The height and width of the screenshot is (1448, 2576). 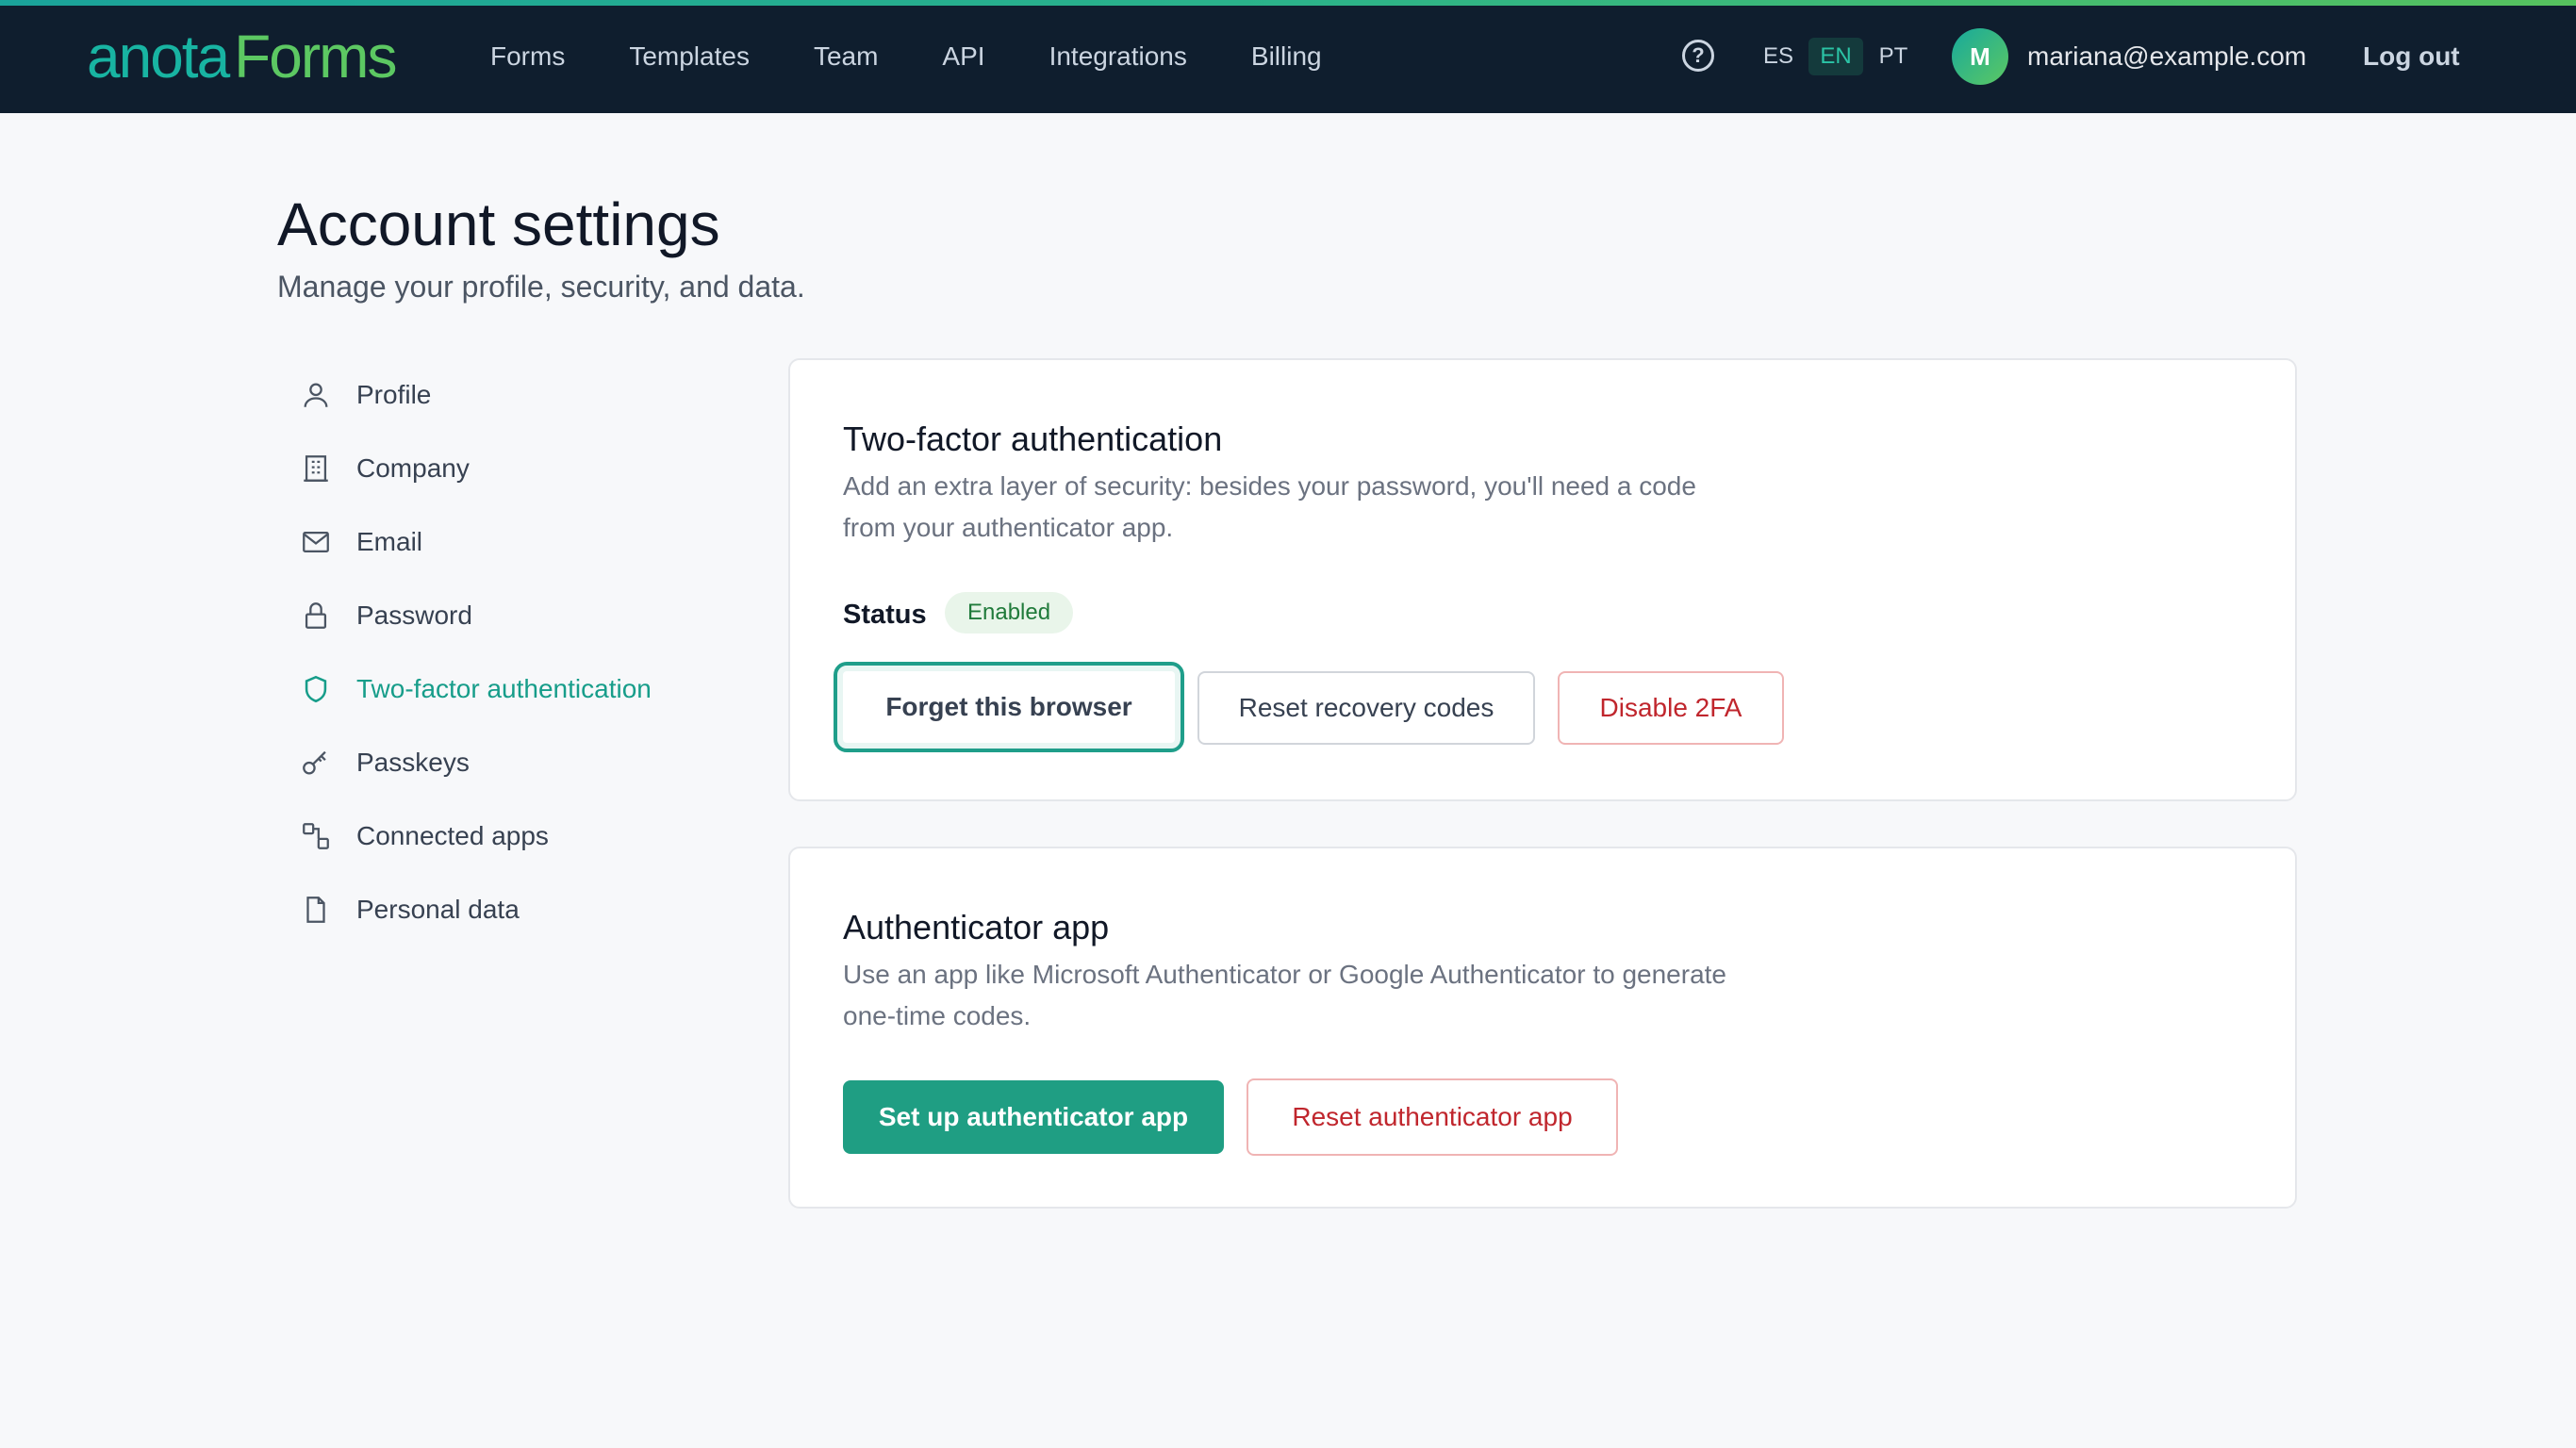 What do you see at coordinates (885, 615) in the screenshot?
I see `status-label: Status` at bounding box center [885, 615].